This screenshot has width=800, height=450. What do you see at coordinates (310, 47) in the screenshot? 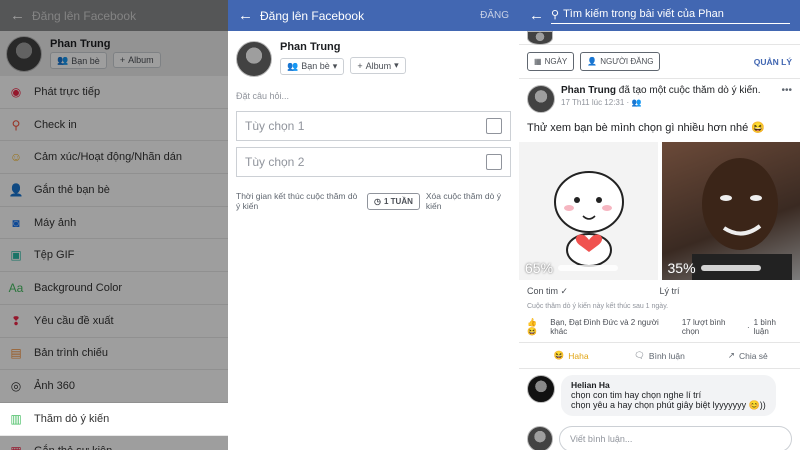
I see `user-name: Phan Trung` at bounding box center [310, 47].